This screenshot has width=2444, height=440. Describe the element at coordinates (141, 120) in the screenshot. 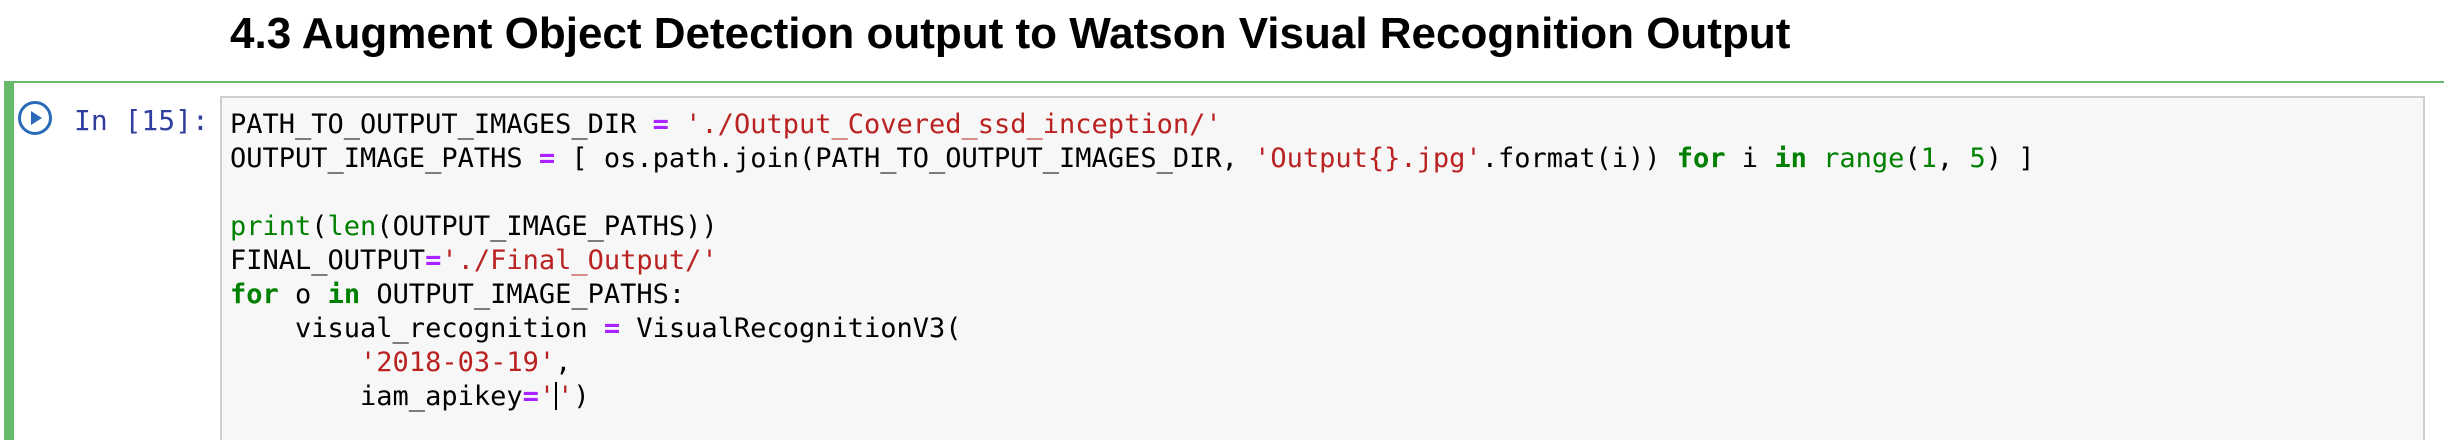

I see `input-prompt: In [15]:` at that location.